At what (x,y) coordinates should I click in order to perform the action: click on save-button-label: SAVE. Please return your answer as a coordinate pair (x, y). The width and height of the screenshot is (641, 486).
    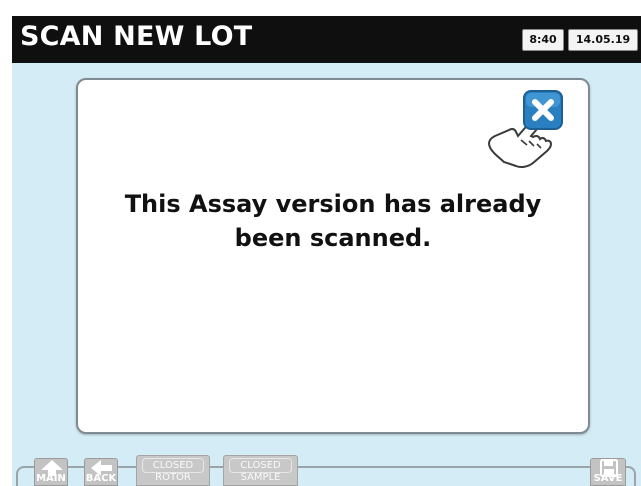
    Looking at the image, I should click on (608, 478).